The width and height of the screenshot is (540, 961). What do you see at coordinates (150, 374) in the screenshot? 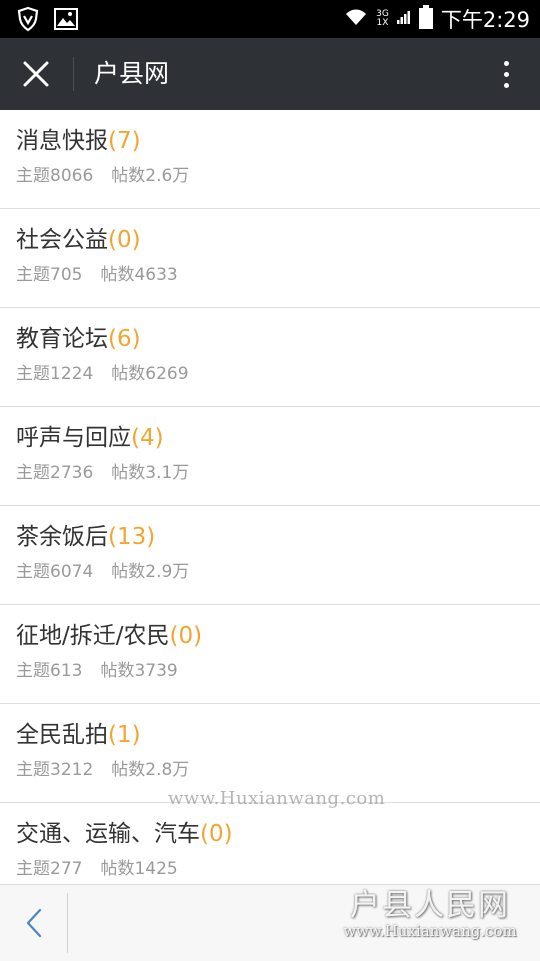
I see `forum-posts: 帖数6269` at bounding box center [150, 374].